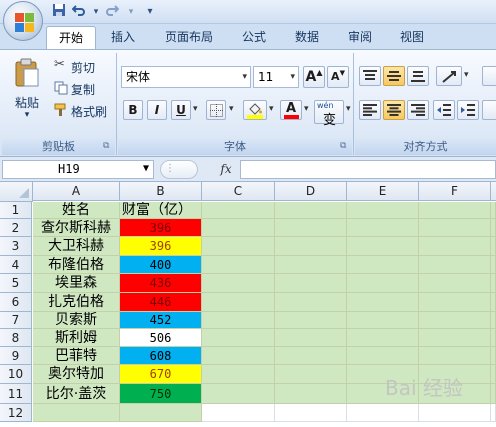  Describe the element at coordinates (455, 191) in the screenshot. I see `column-header-F: F` at that location.